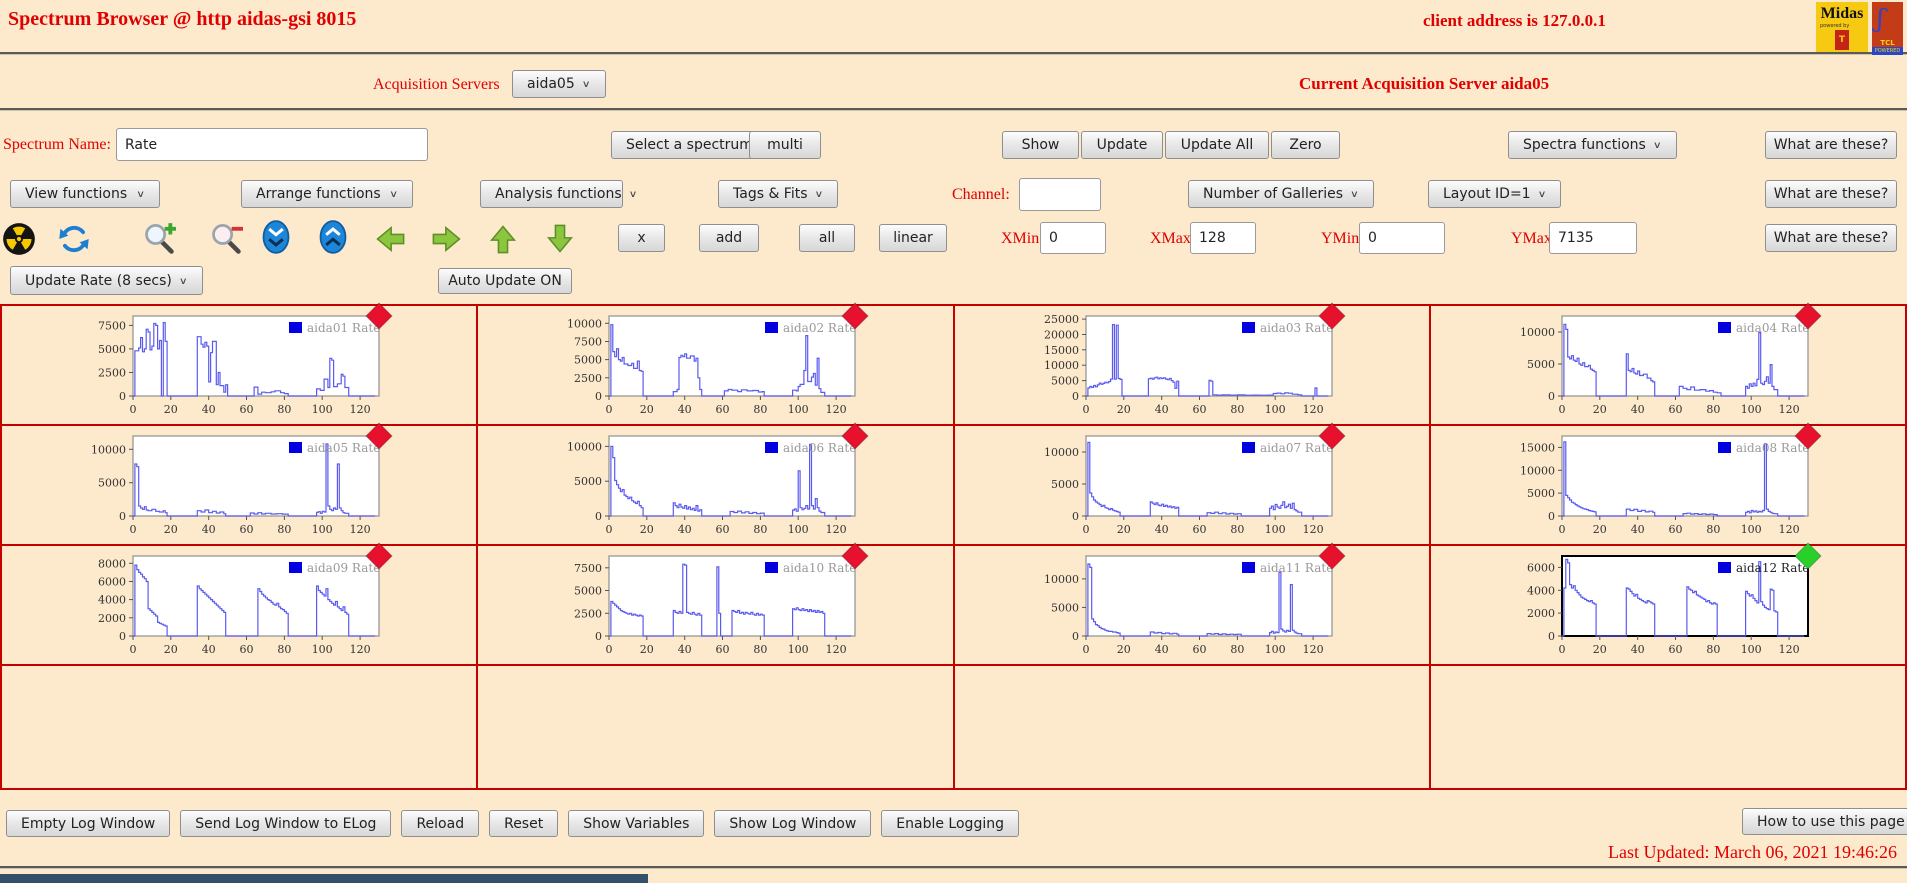 The image size is (1907, 883). I want to click on gallery-cell: 0 2500 5000 7500 0 20 40 60 80 100 120 aida10 Rate, so click(715, 605).